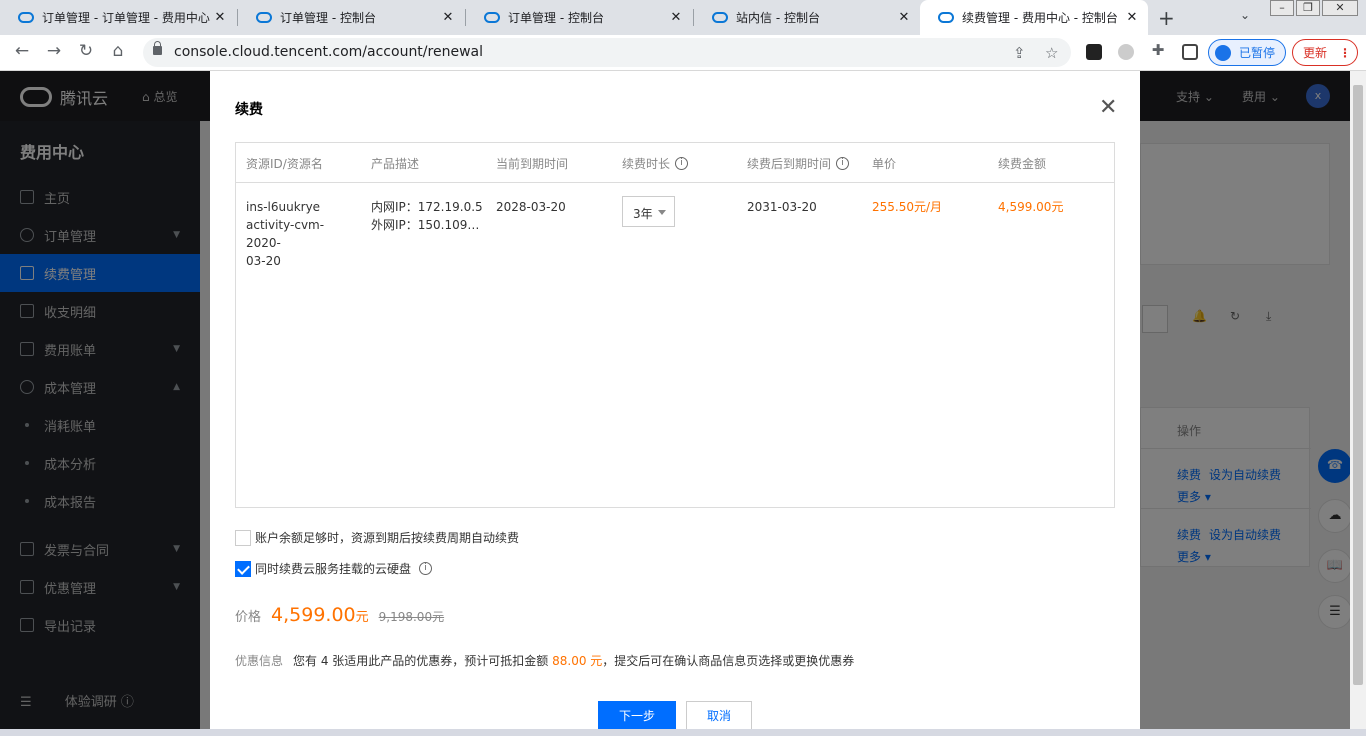 This screenshot has width=1366, height=736. I want to click on auto-renew-label: 账户余额足够时，资源到期后按续费周期自动续费, so click(387, 538).